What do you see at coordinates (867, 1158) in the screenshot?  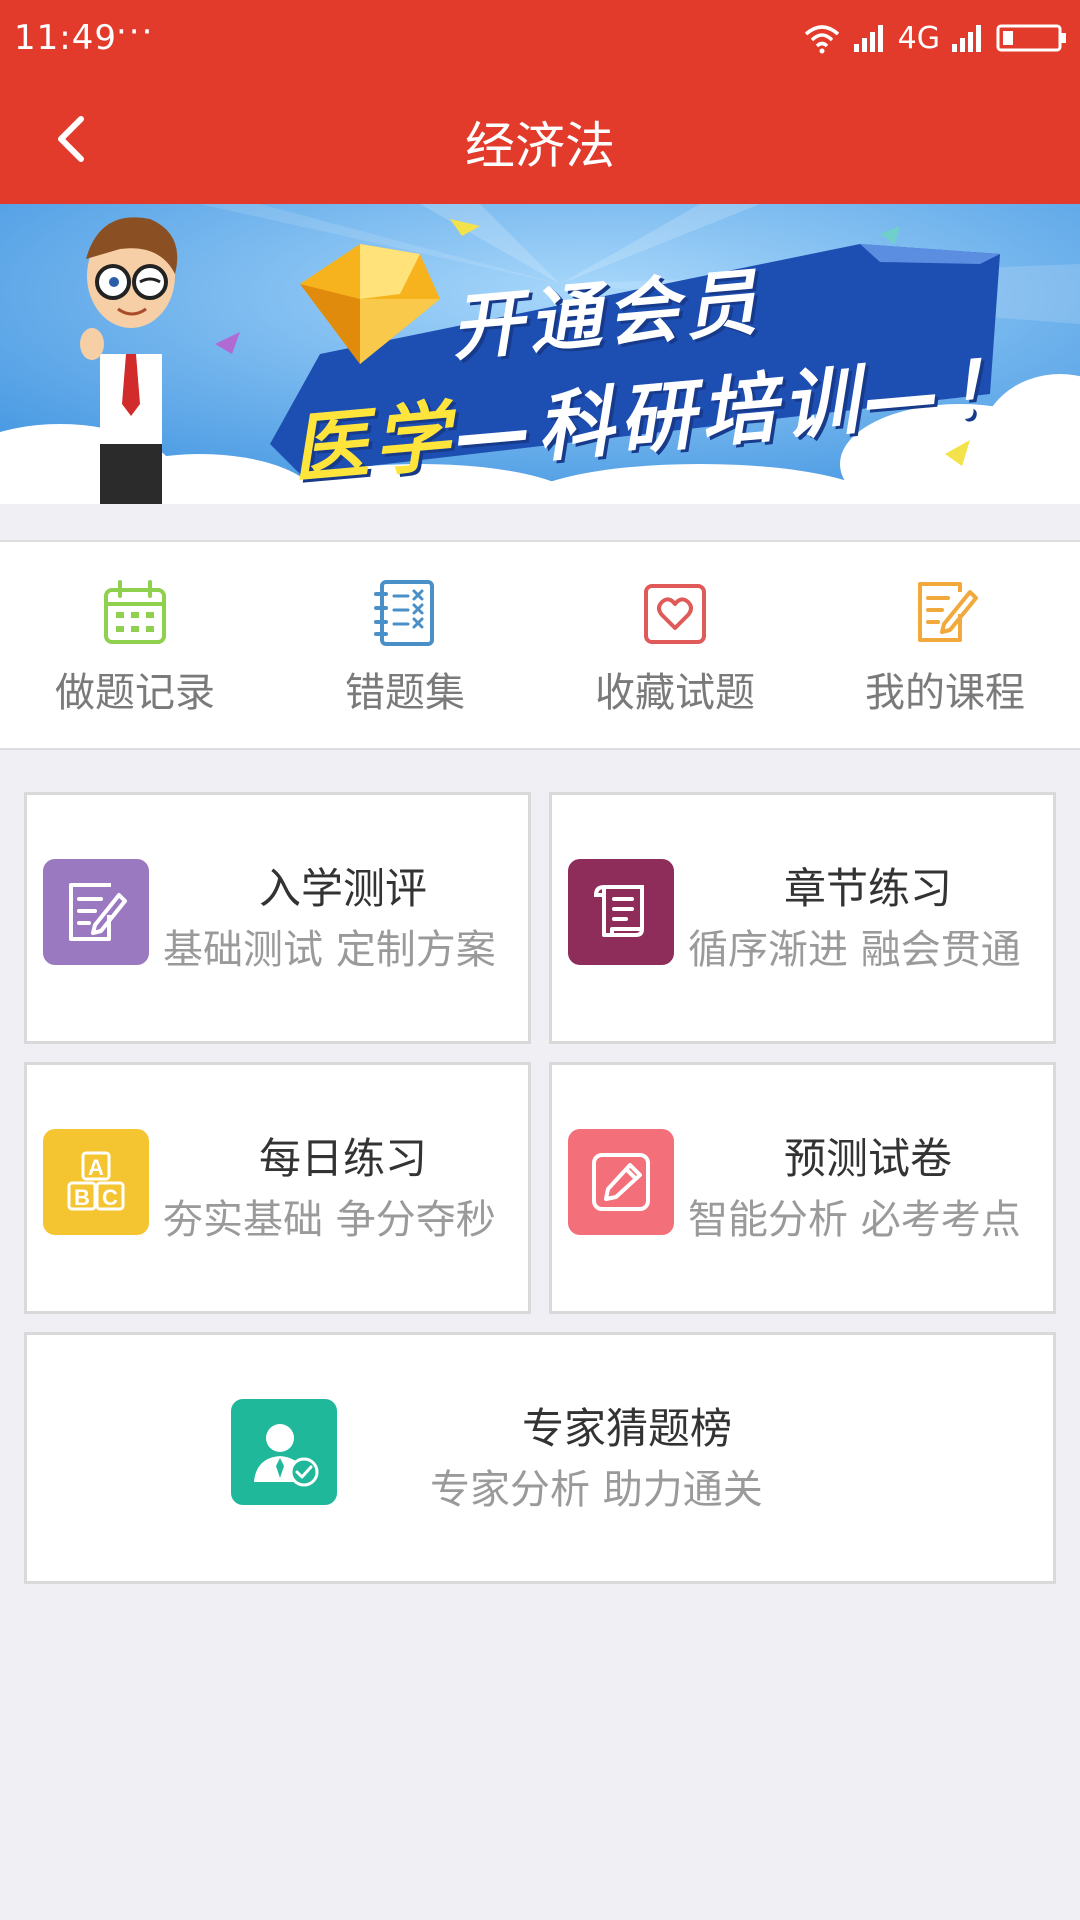 I see `card-title: 预测试卷` at bounding box center [867, 1158].